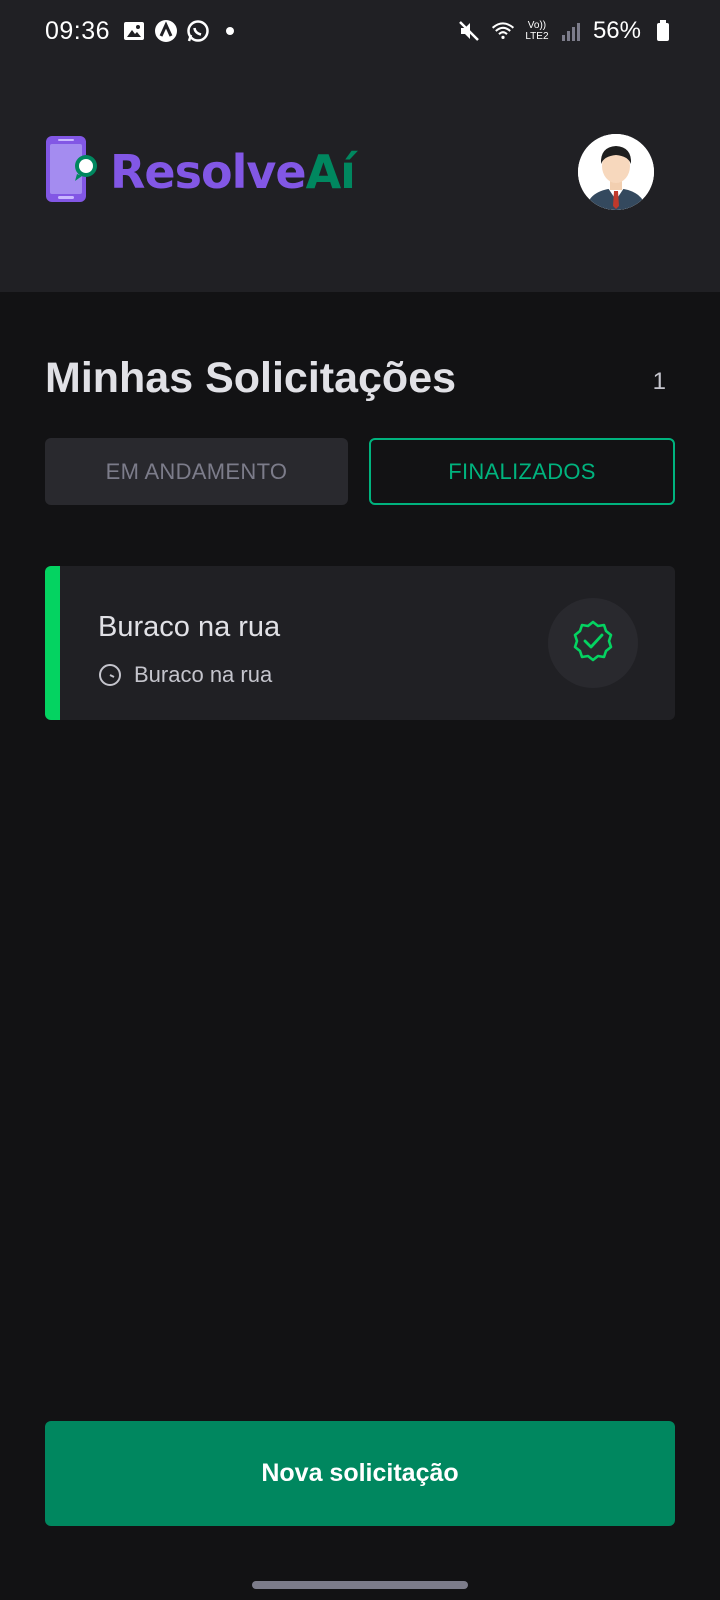 The image size is (720, 1600). Describe the element at coordinates (360, 1585) in the screenshot. I see `home-gesture-handle` at that location.